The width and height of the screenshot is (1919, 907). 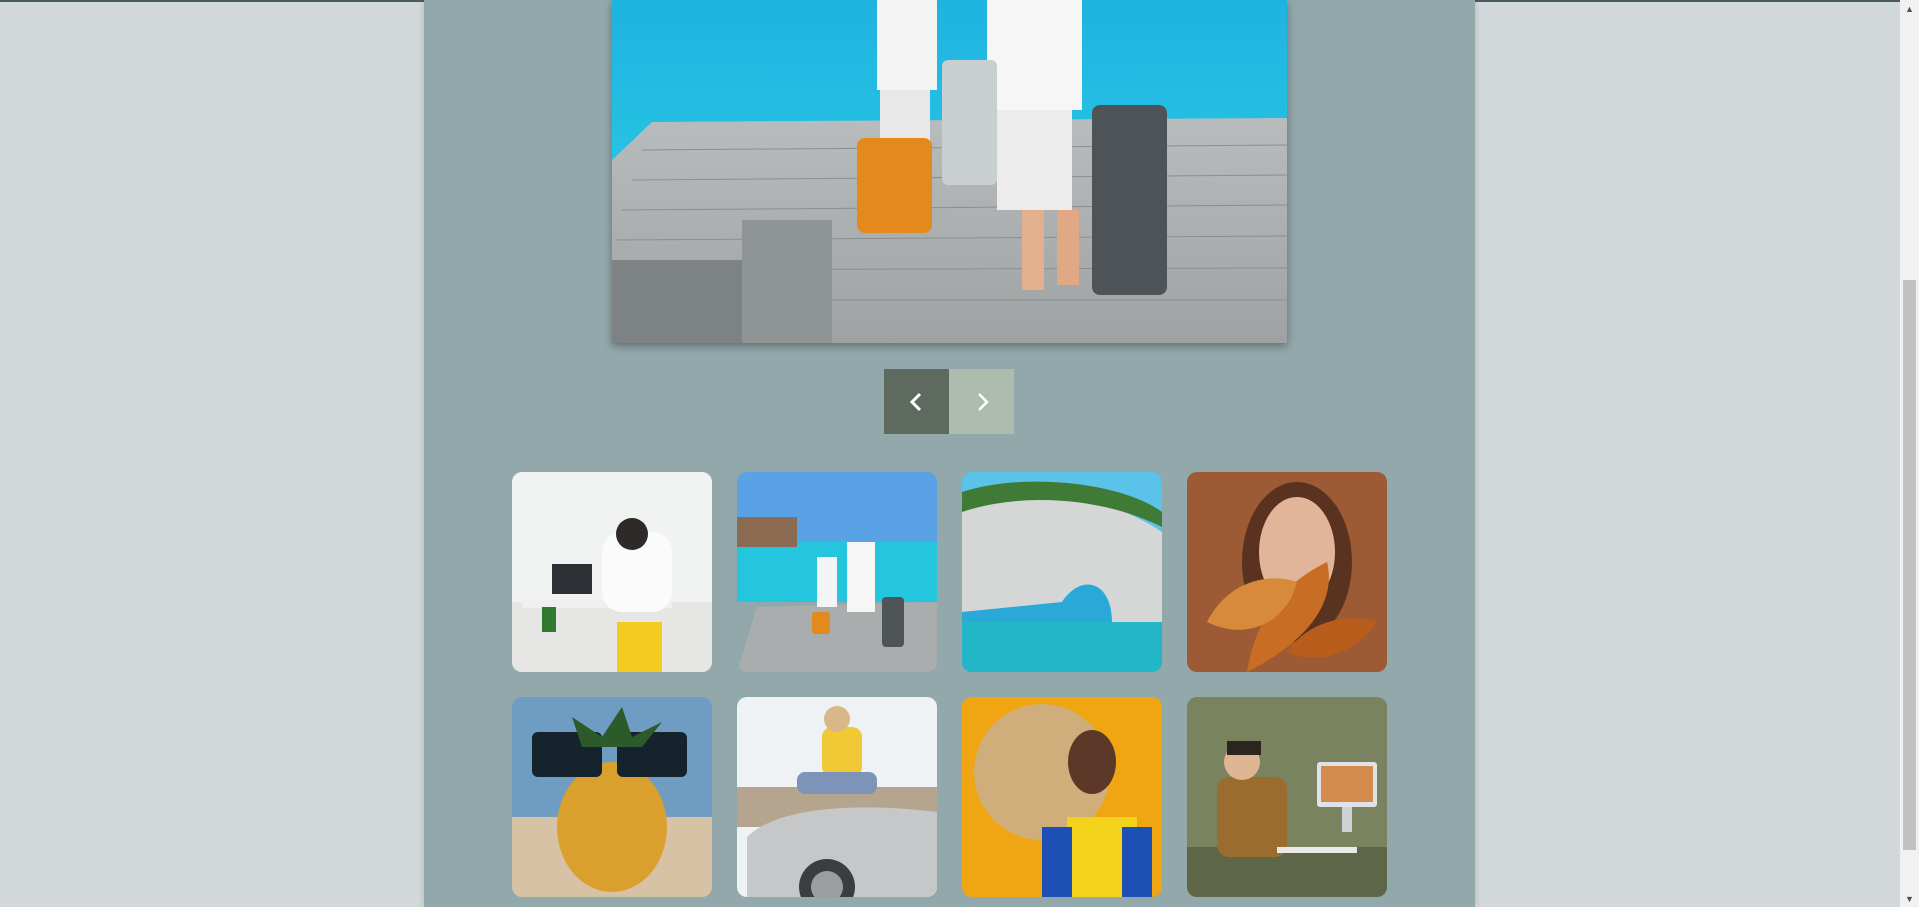 I want to click on prev-slide-button, so click(x=916, y=401).